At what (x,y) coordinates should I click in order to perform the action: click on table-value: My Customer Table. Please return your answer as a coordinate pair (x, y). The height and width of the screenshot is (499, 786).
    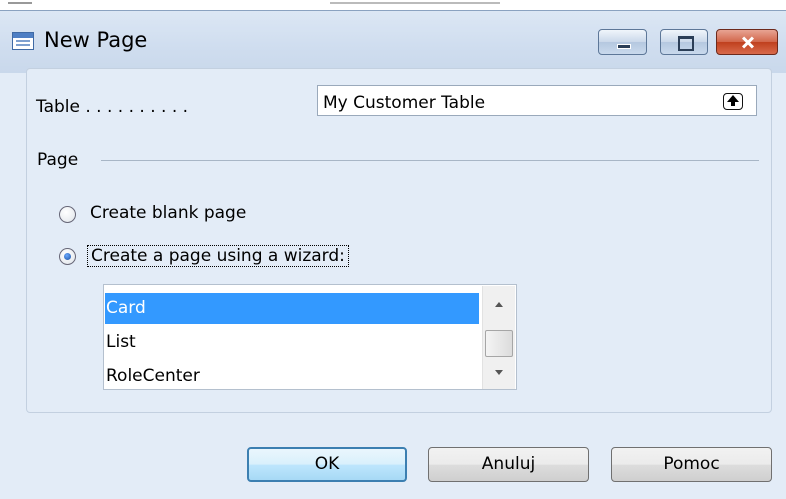
    Looking at the image, I should click on (404, 103).